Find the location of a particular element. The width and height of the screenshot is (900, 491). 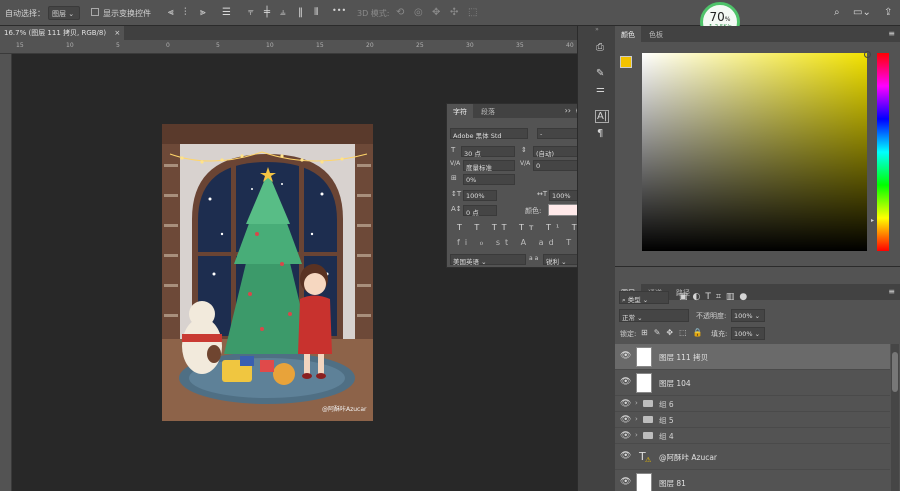

ruler-tick-label: 10 is located at coordinates (70, 45).